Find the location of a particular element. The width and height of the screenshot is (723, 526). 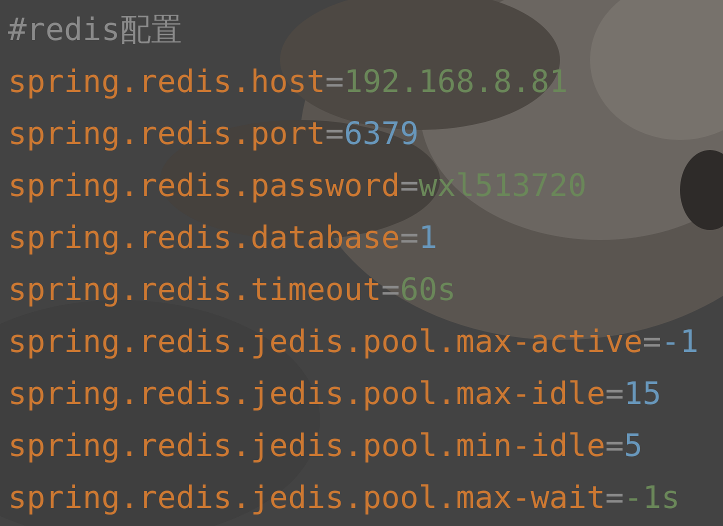

config-line: spring.redis.database=1 is located at coordinates (223, 238).